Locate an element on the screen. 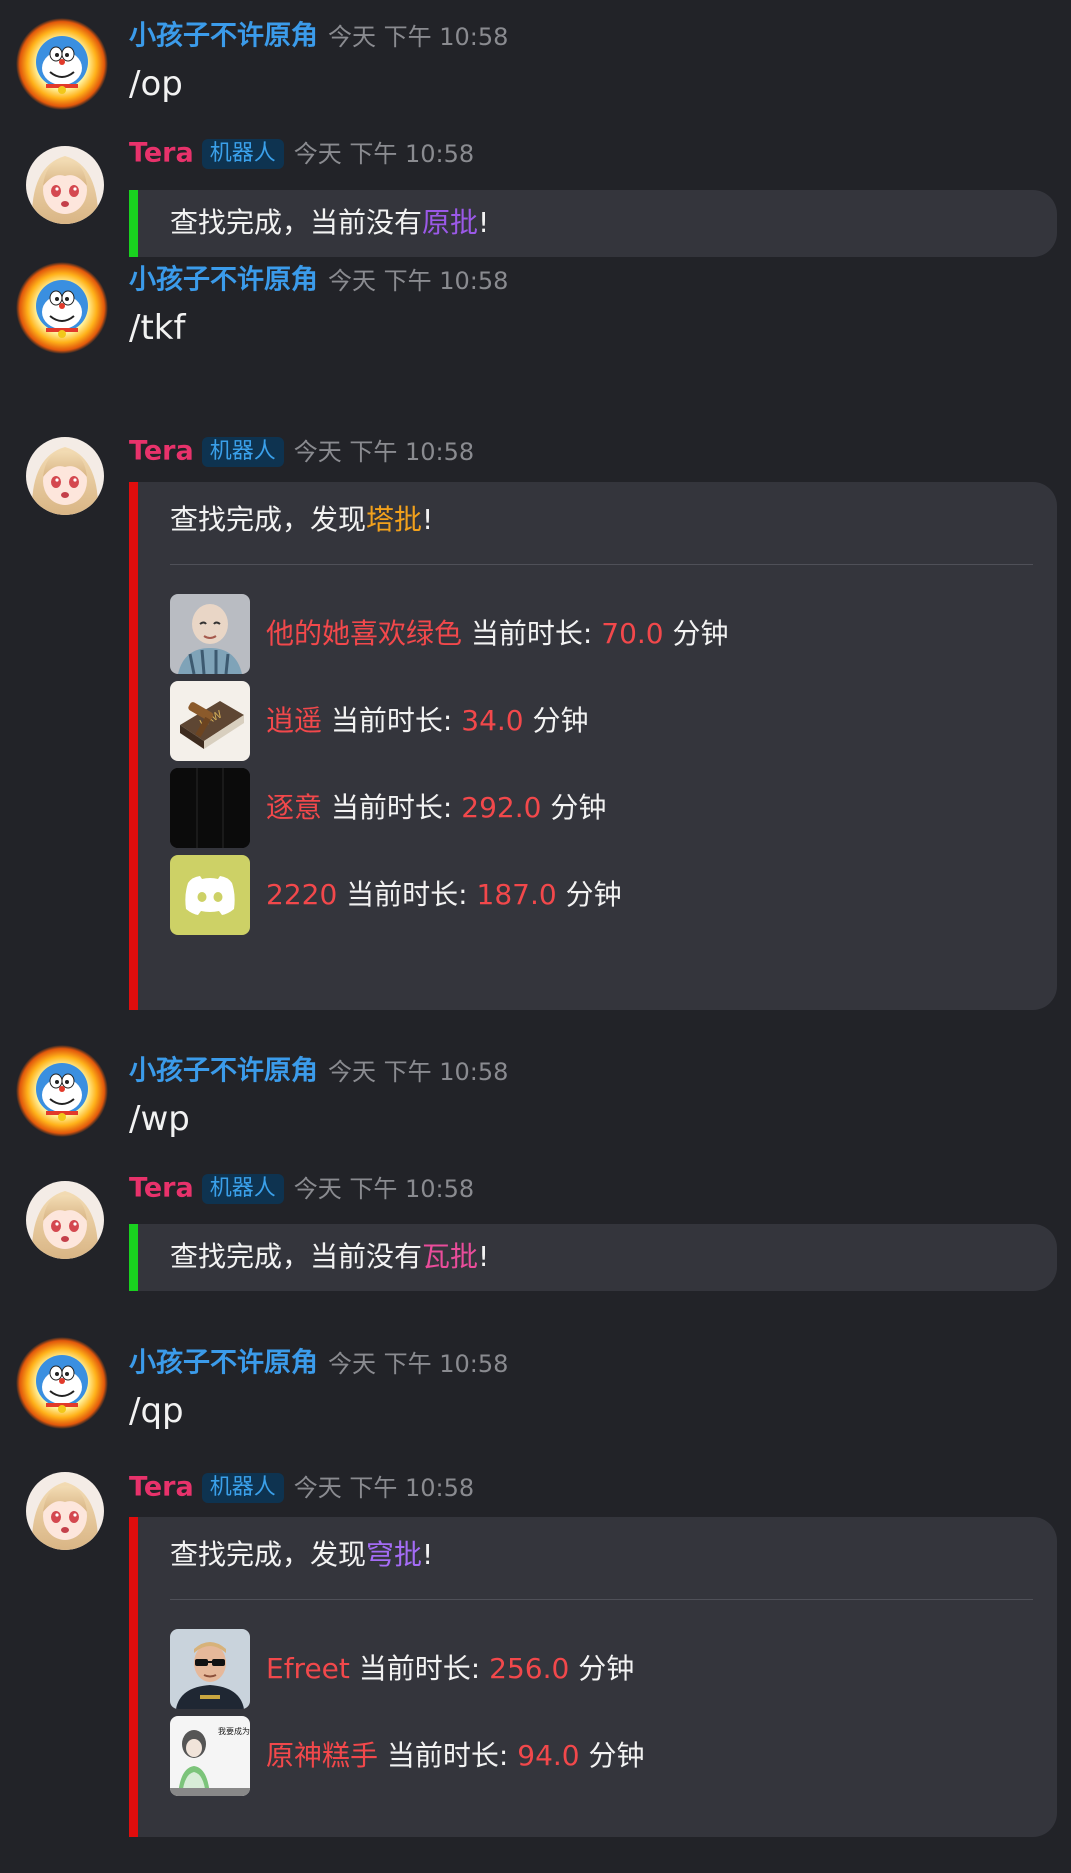  duration-value: 70.0 is located at coordinates (632, 633).